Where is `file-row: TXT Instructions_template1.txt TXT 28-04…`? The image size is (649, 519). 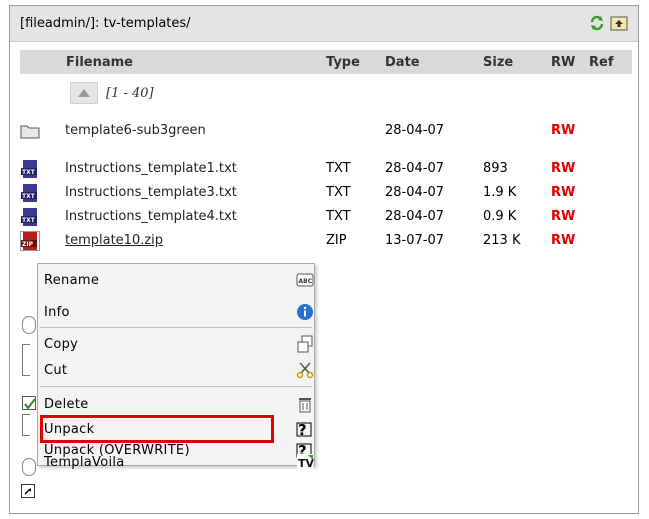
file-row: TXT Instructions_template1.txt TXT 28-04… is located at coordinates (326, 169).